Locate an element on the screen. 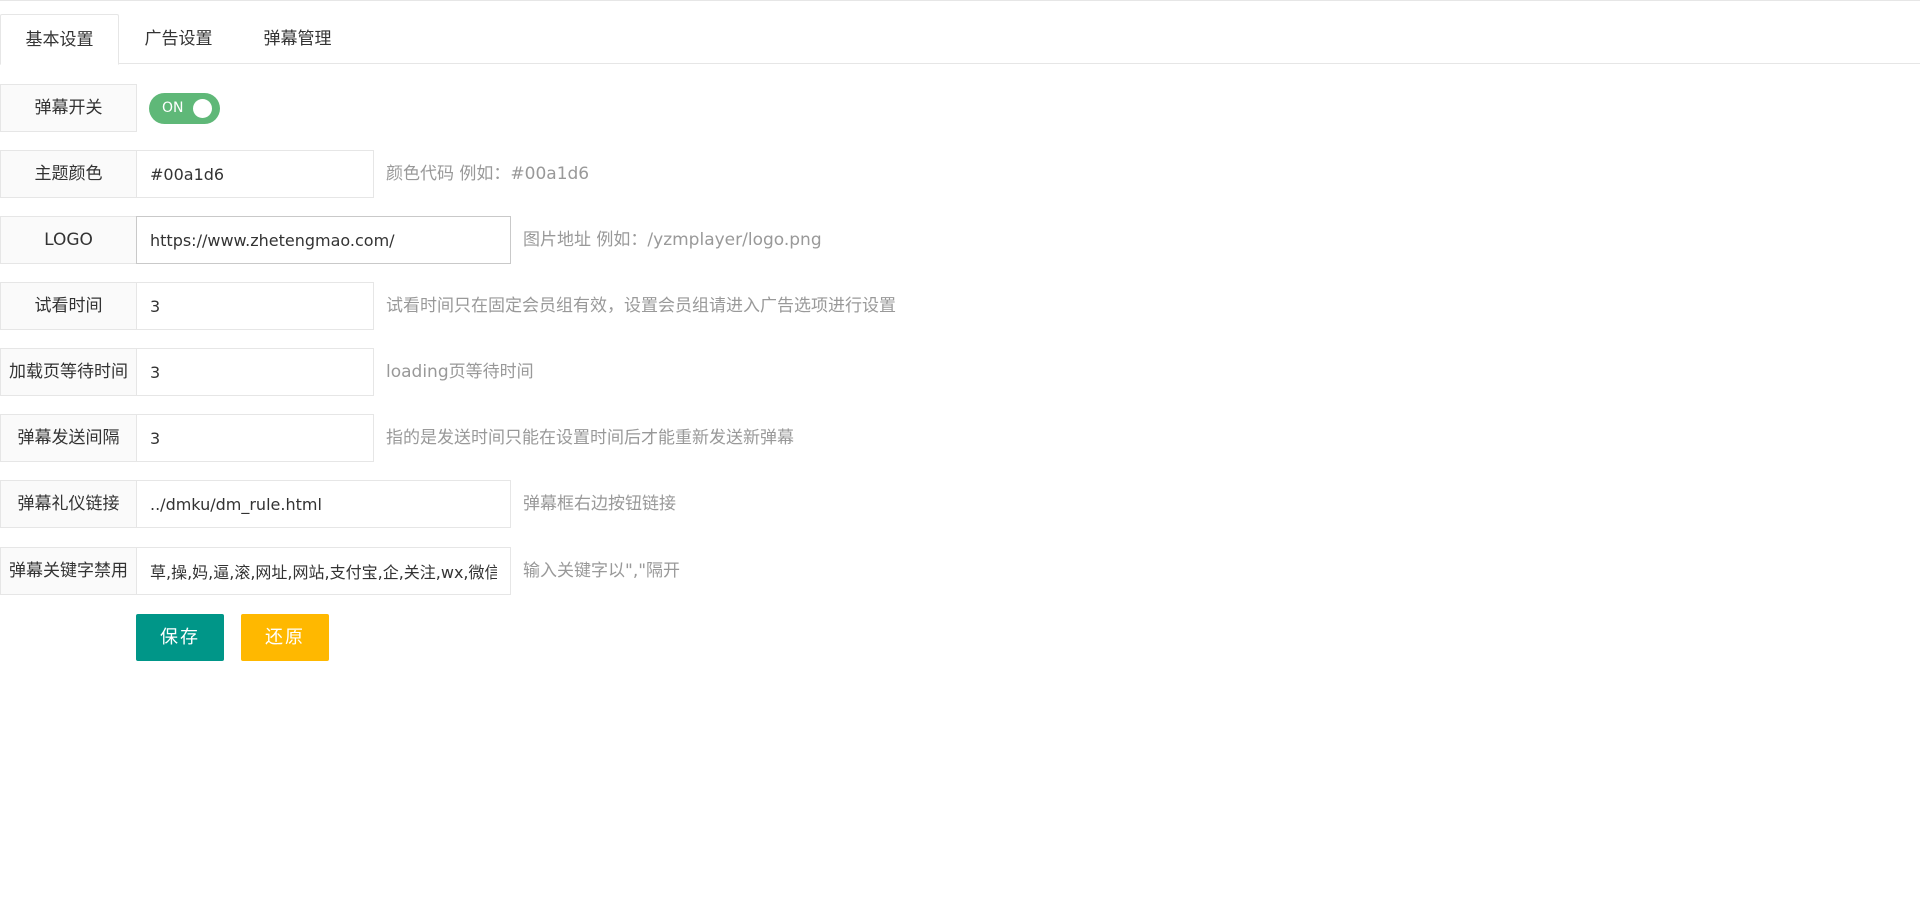 The height and width of the screenshot is (899, 1920). etiquette-link-input is located at coordinates (323, 504).